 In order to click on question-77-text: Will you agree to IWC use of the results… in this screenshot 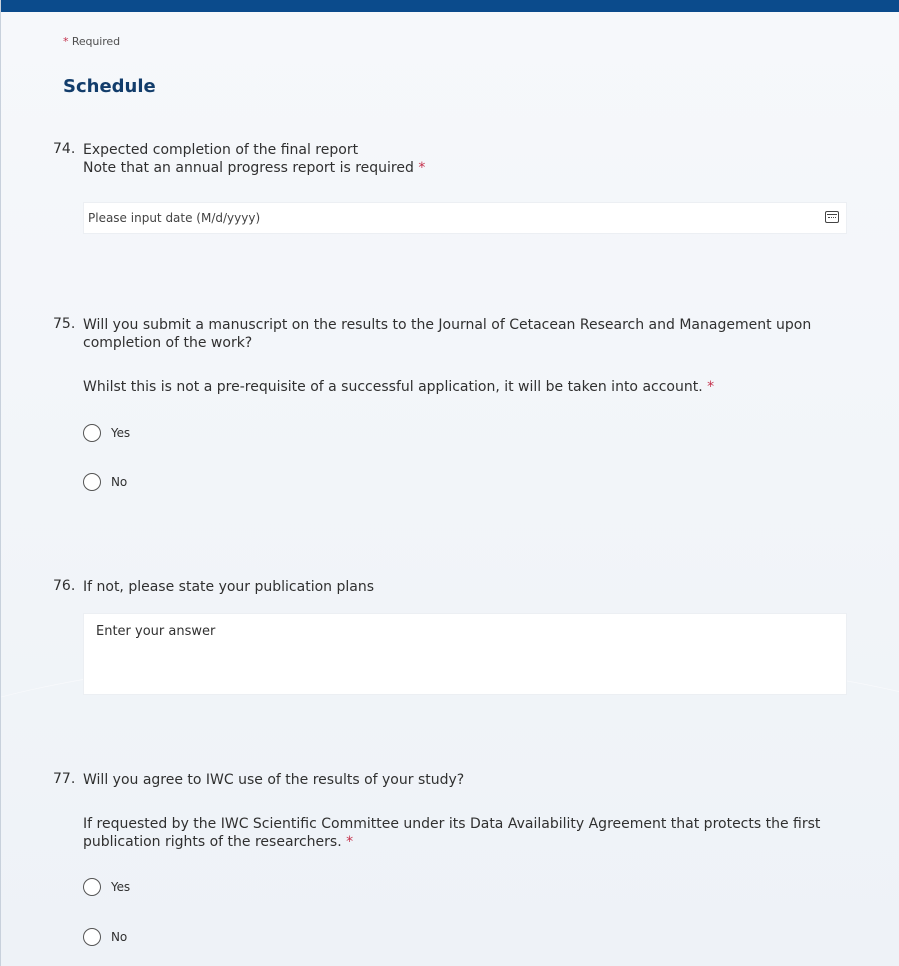, I will do `click(274, 780)`.